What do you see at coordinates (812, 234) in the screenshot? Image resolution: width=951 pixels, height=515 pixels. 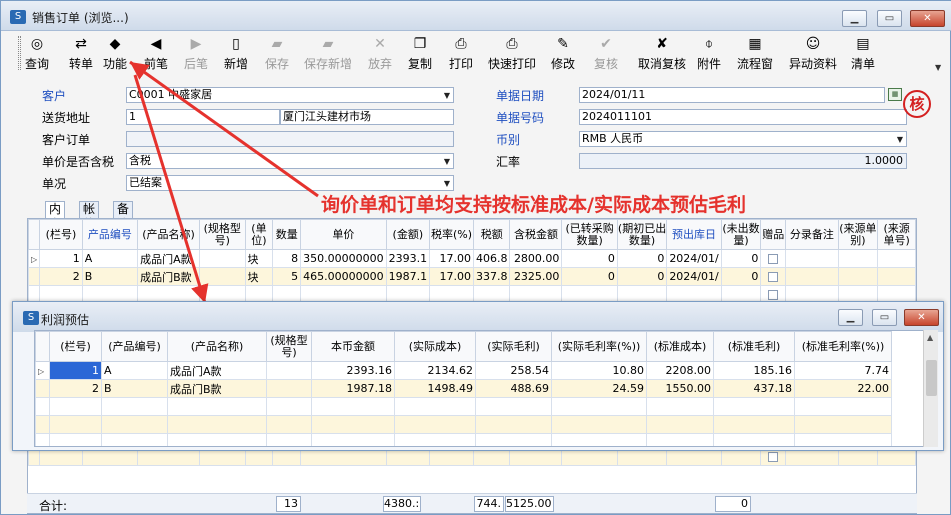 I see `column-header: 分录备注` at bounding box center [812, 234].